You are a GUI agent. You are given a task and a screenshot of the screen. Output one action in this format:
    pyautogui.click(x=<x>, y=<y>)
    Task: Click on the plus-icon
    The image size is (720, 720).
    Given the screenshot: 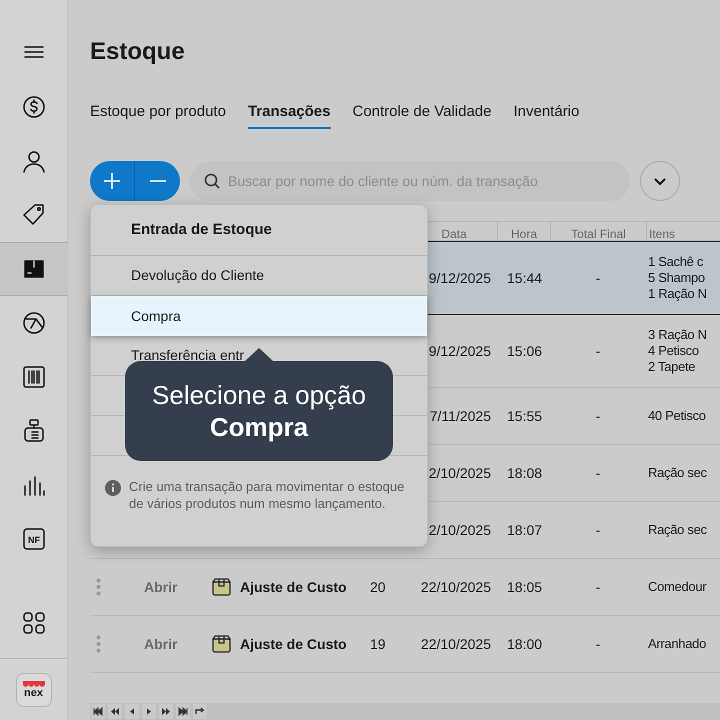 What is the action you would take?
    pyautogui.click(x=112, y=181)
    